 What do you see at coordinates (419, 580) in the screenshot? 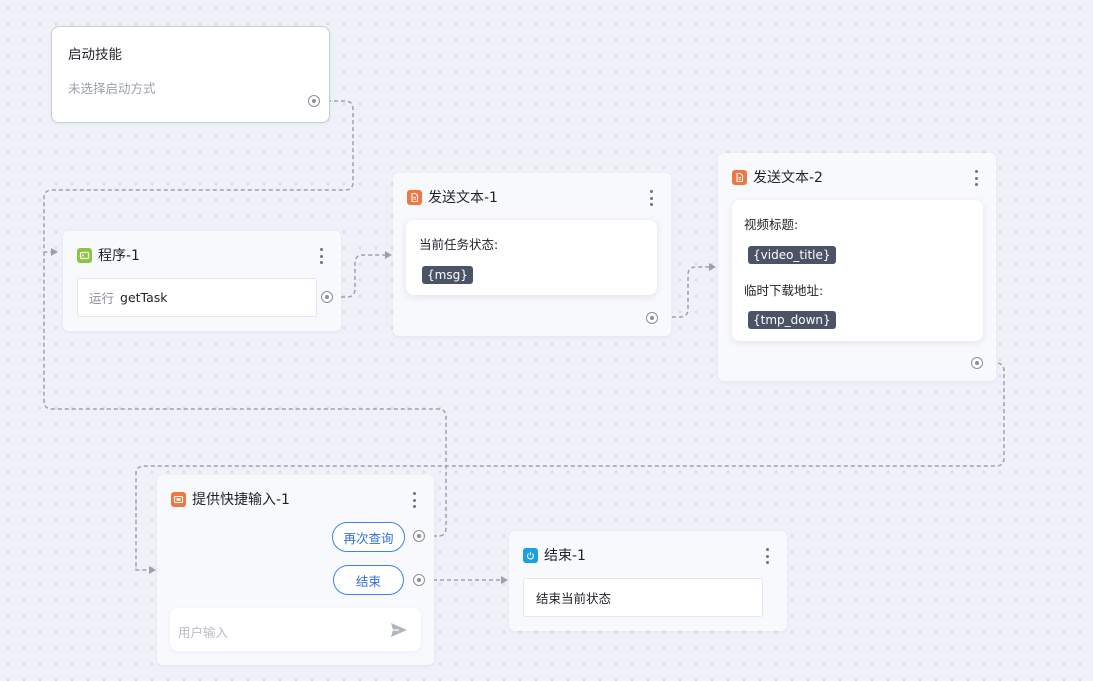
I see `end-output-port` at bounding box center [419, 580].